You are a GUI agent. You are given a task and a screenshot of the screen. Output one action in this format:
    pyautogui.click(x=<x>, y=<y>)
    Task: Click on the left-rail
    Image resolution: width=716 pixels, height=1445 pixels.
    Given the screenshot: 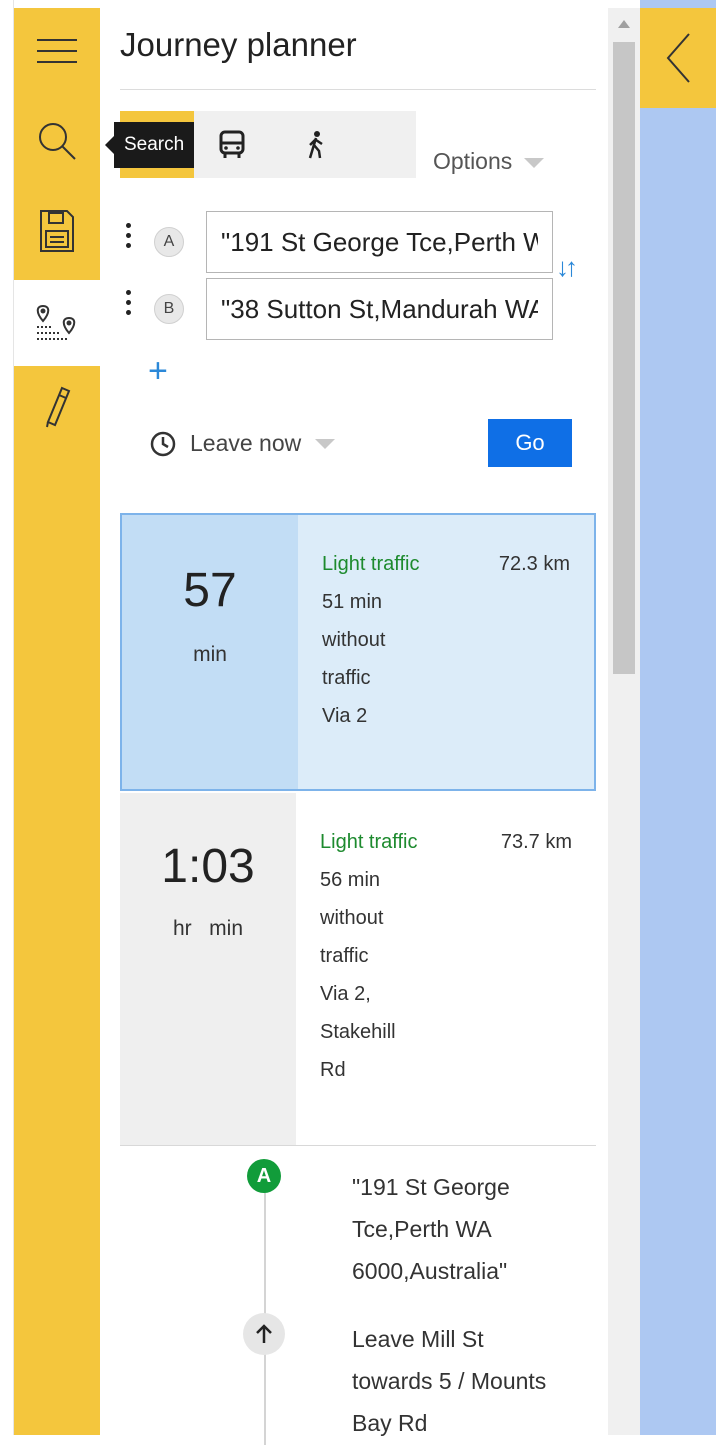 What is the action you would take?
    pyautogui.click(x=57, y=721)
    